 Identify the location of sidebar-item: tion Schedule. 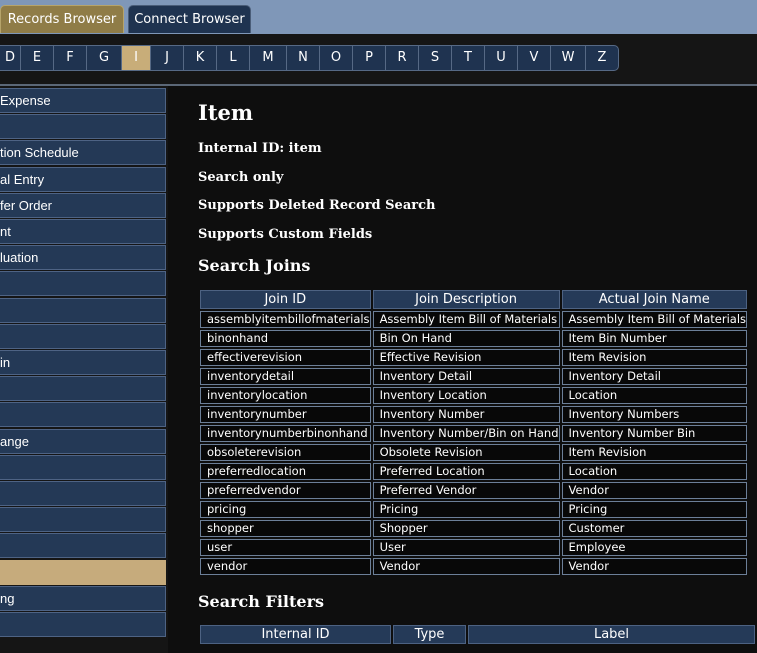
(83, 153).